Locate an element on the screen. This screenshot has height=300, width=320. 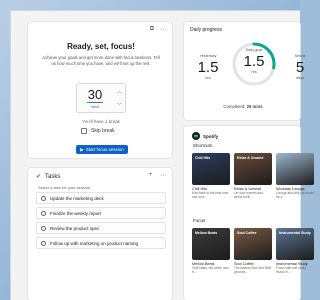
cover-title: Mellow Beats is located at coordinates (206, 233).